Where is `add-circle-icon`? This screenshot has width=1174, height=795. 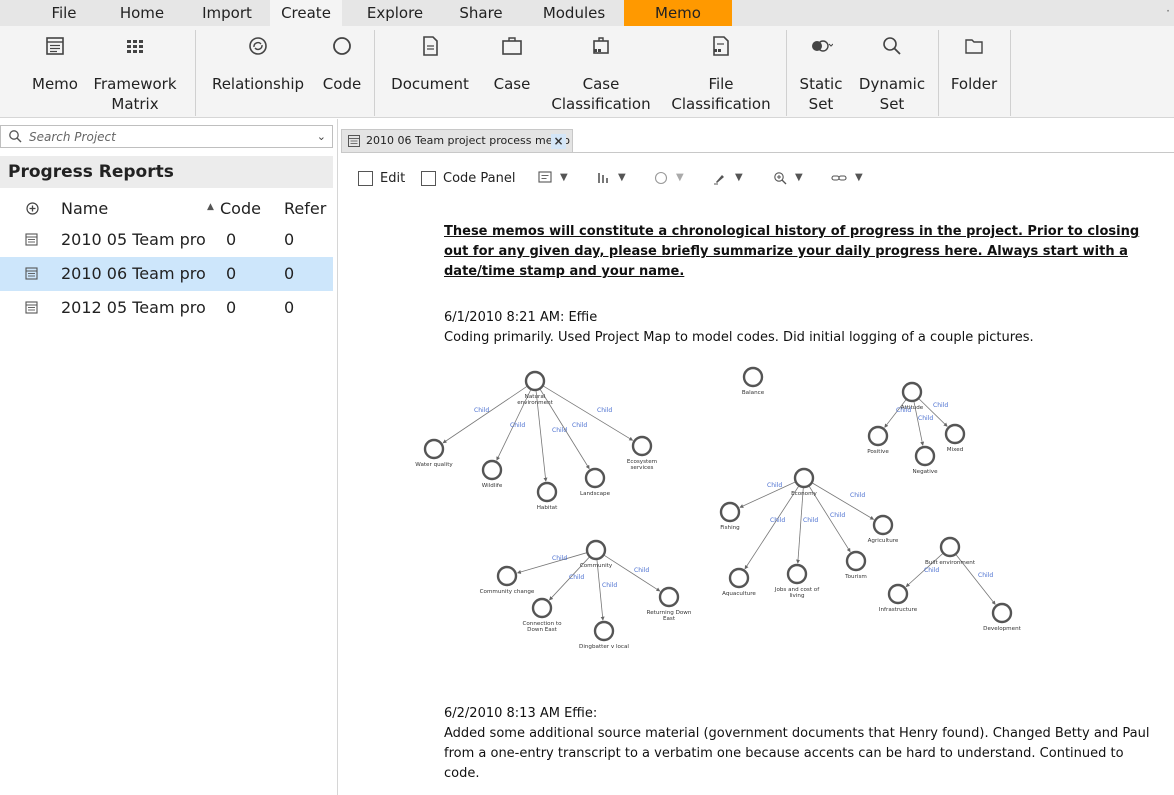 add-circle-icon is located at coordinates (32, 208).